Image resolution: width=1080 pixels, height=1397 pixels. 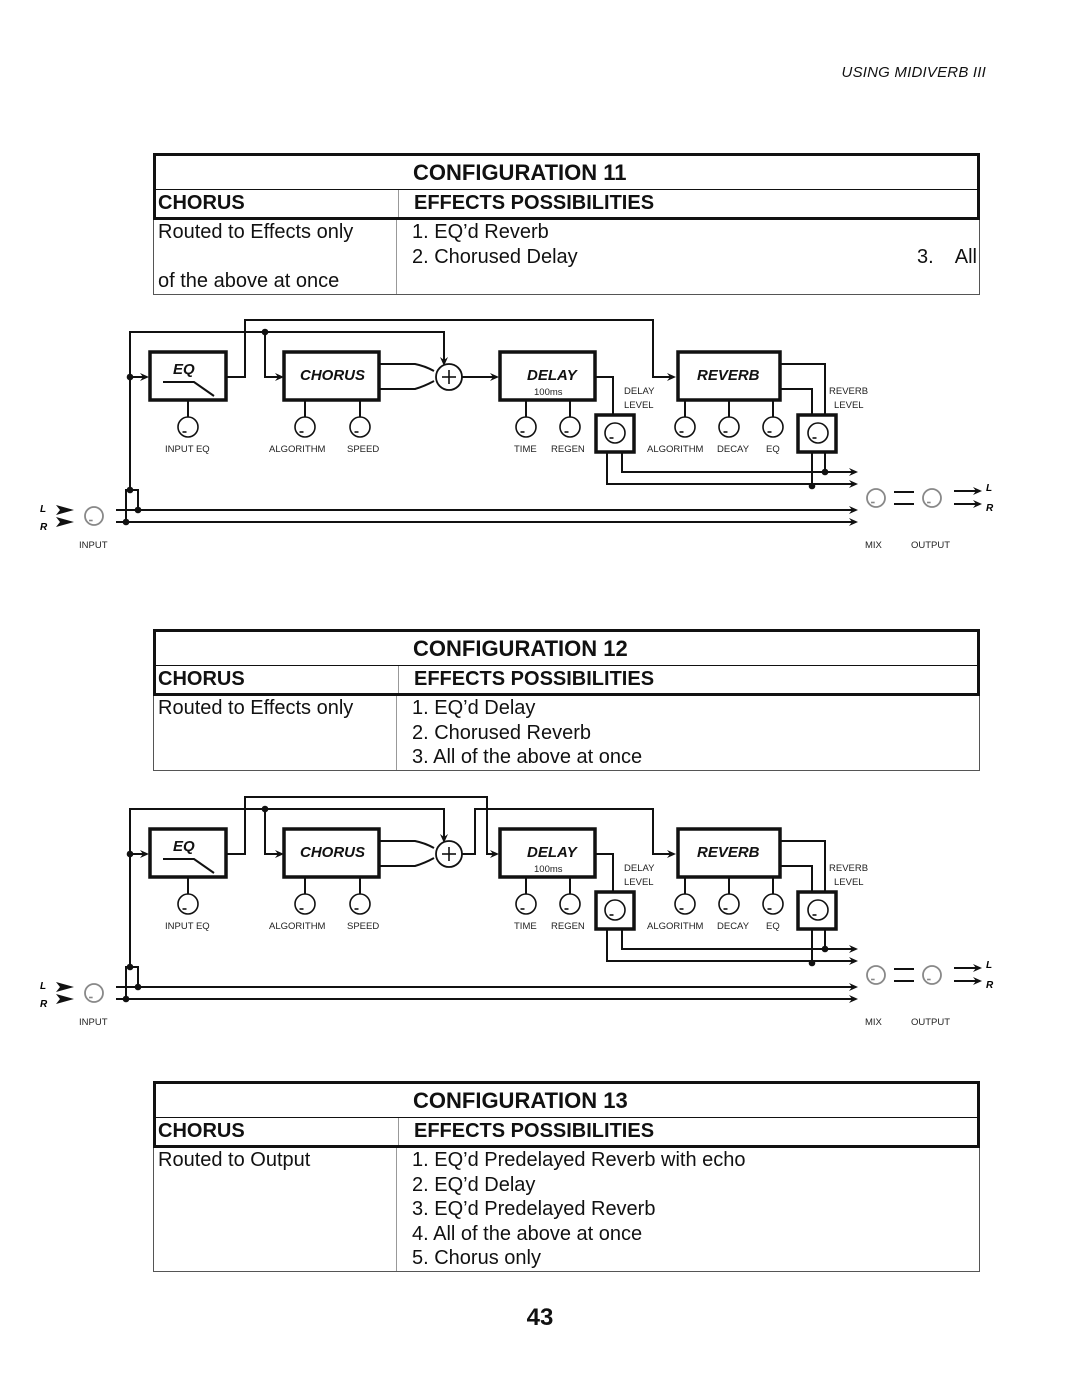 I want to click on reverb-level-label: REVERB, so click(x=848, y=391).